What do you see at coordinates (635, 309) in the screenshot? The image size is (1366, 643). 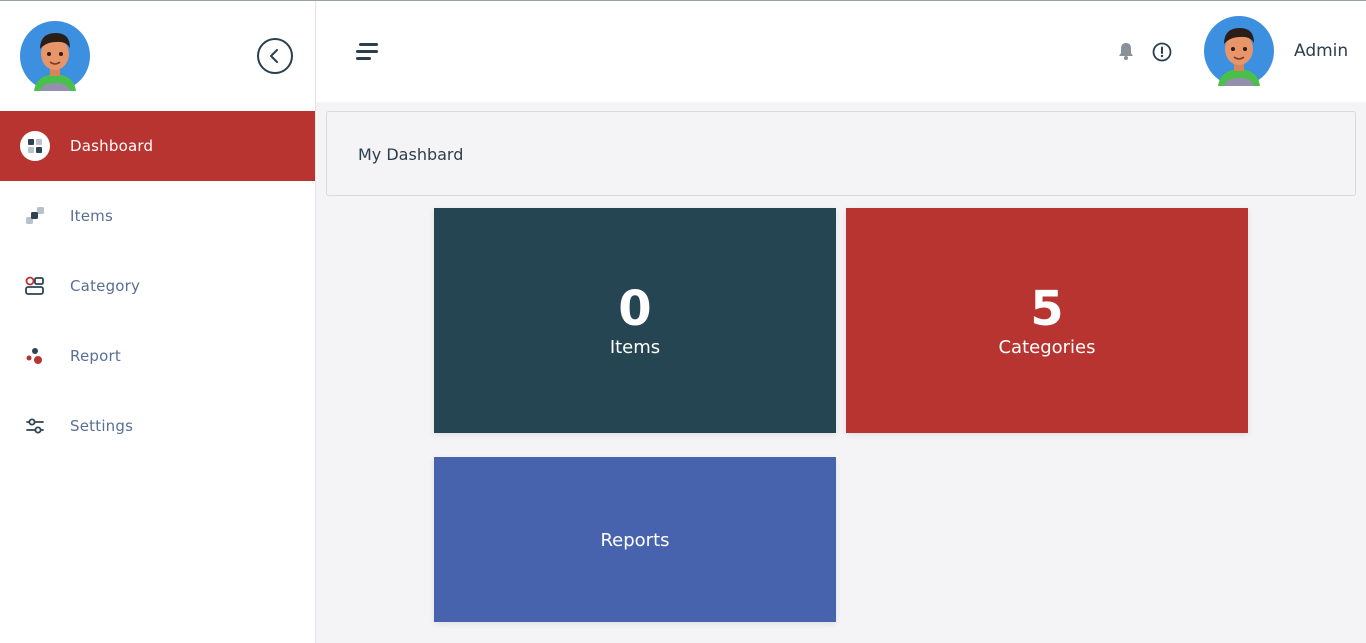 I see `items-count: 0` at bounding box center [635, 309].